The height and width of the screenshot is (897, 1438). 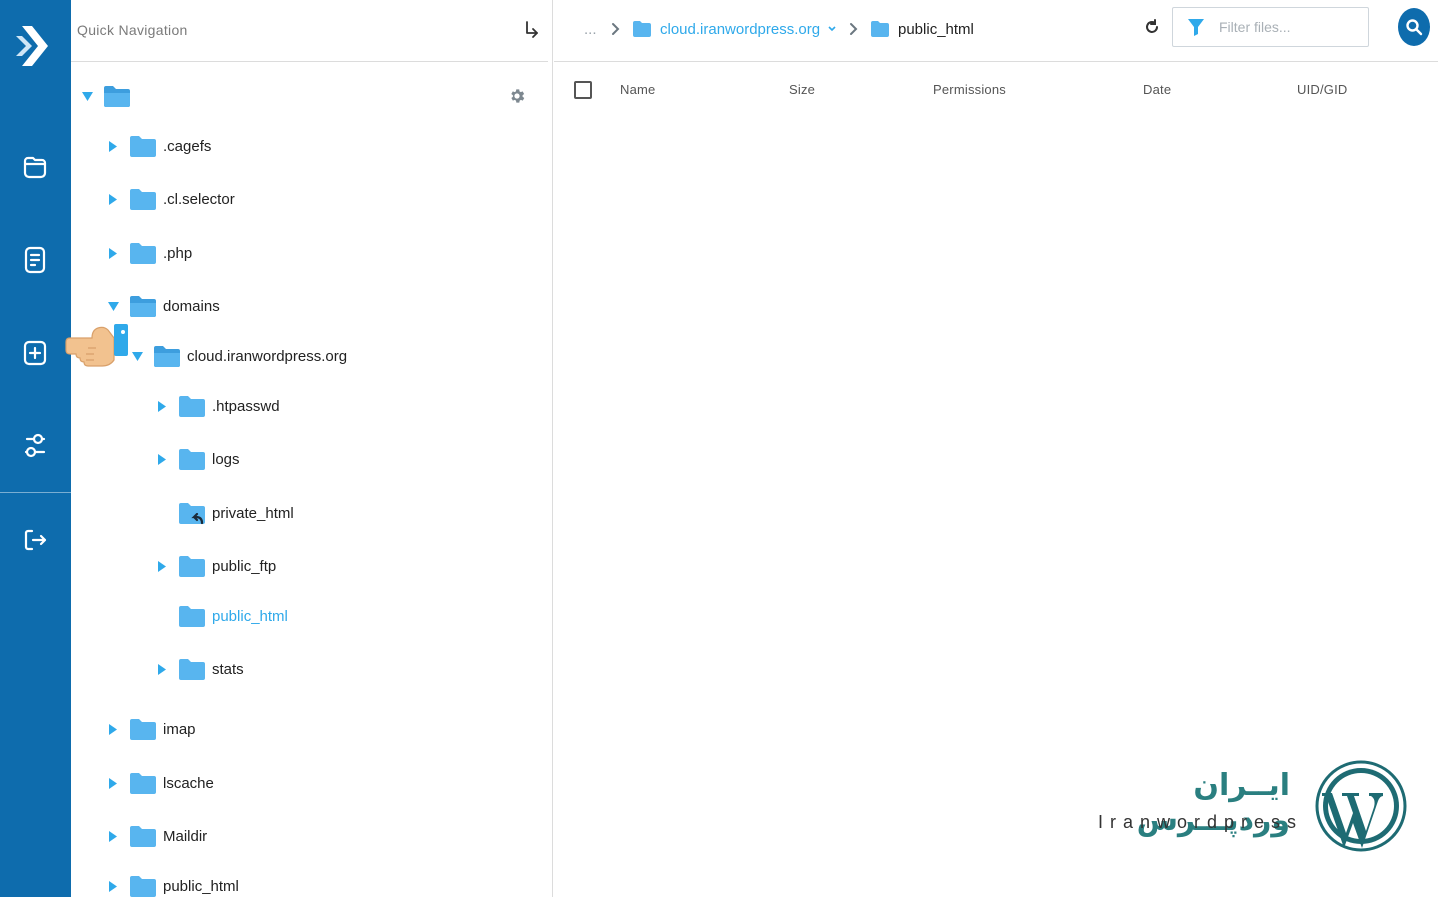 I want to click on rail-new-button, so click(x=35, y=353).